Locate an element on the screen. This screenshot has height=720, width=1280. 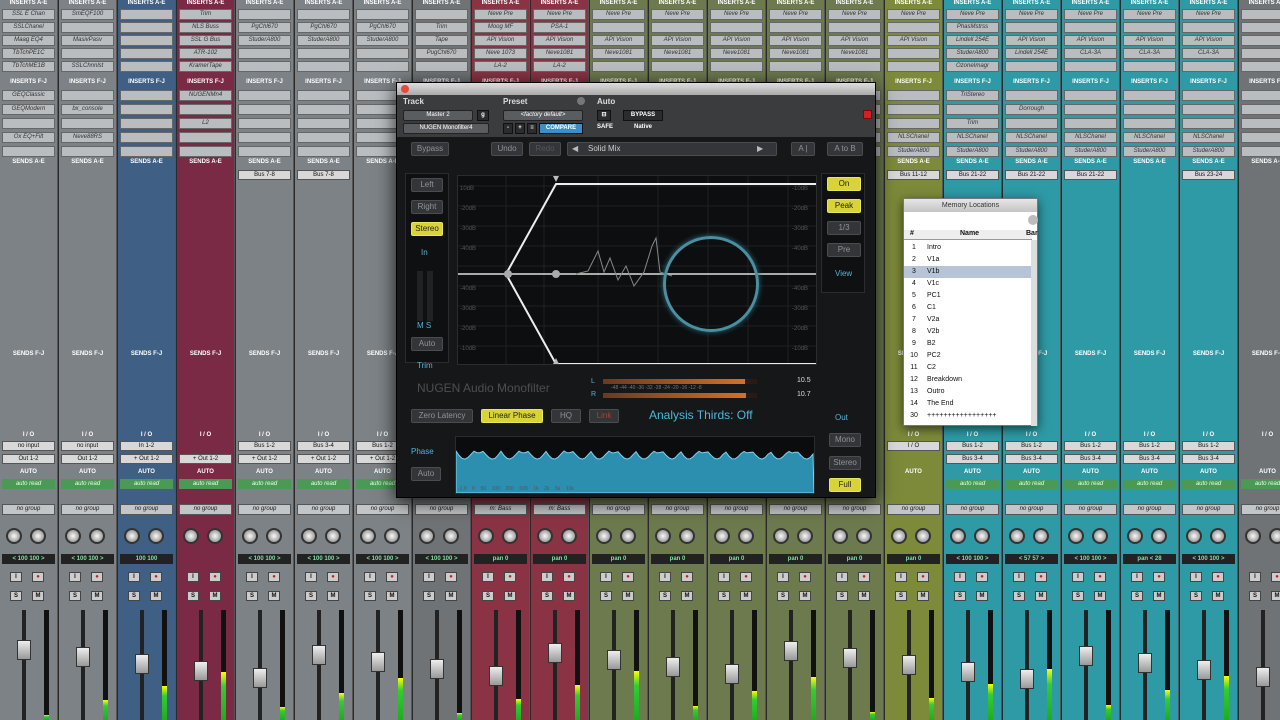
linear-phase-button: Linear Phase is located at coordinates (512, 416).